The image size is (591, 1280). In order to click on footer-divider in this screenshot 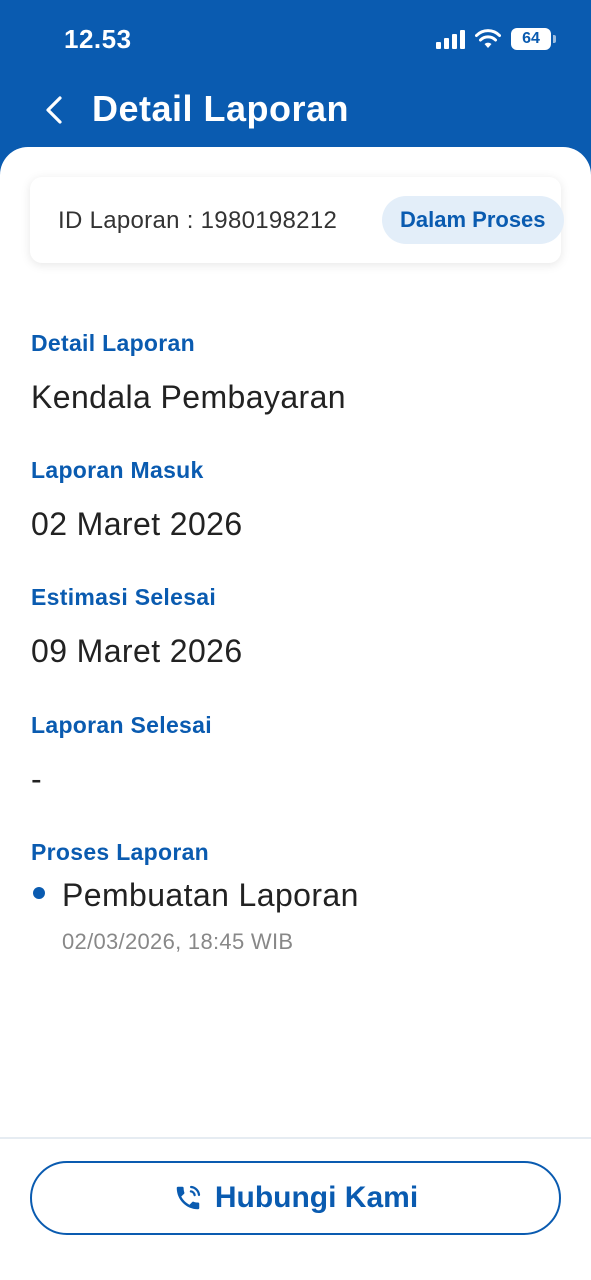, I will do `click(295, 1138)`.